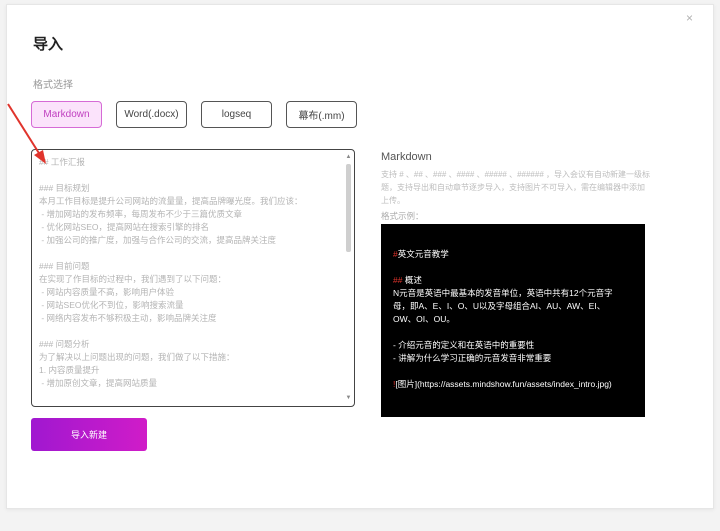  Describe the element at coordinates (151, 114) in the screenshot. I see `format-word-button: Word(.docx)` at that location.